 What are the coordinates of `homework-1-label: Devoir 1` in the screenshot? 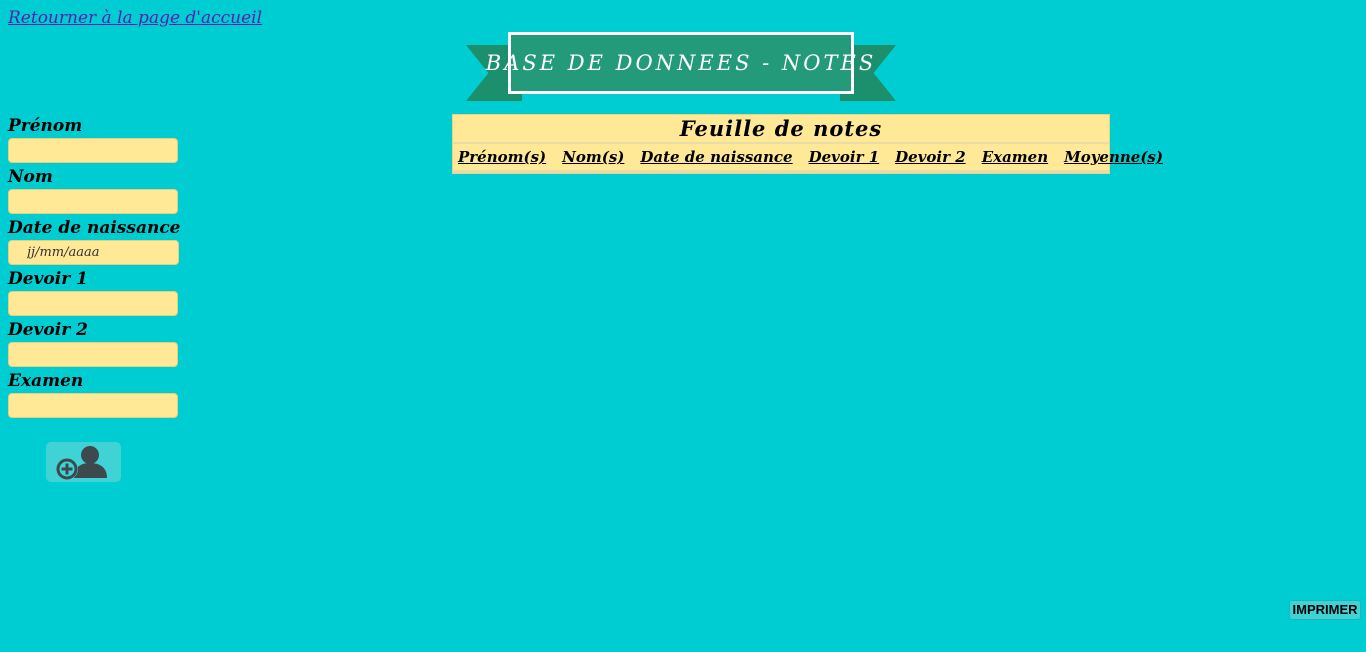 It's located at (48, 279).